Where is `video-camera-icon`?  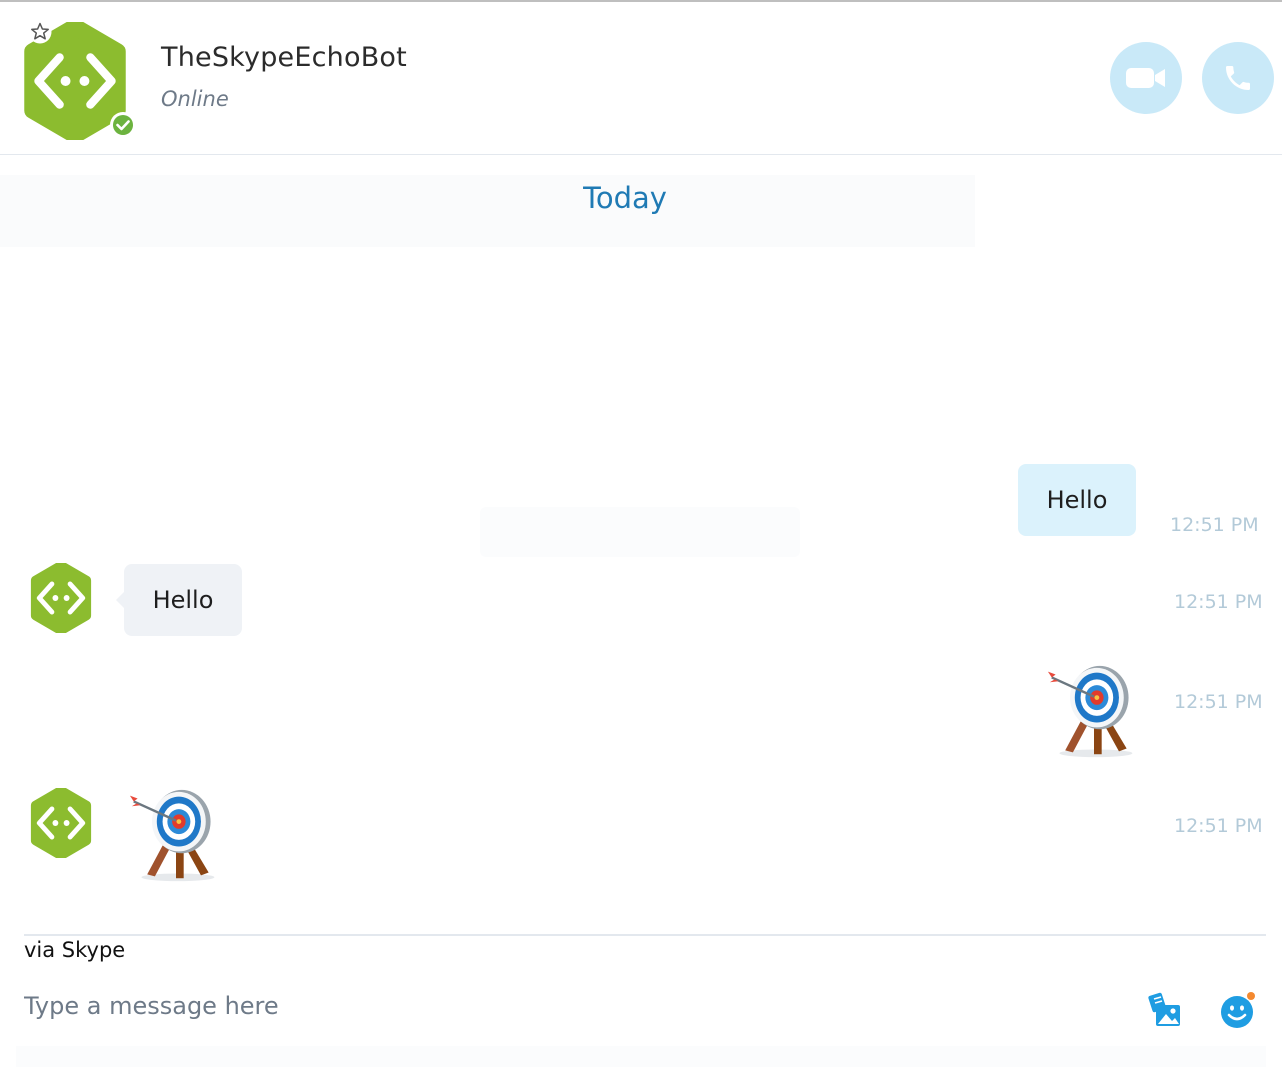 video-camera-icon is located at coordinates (1145, 78).